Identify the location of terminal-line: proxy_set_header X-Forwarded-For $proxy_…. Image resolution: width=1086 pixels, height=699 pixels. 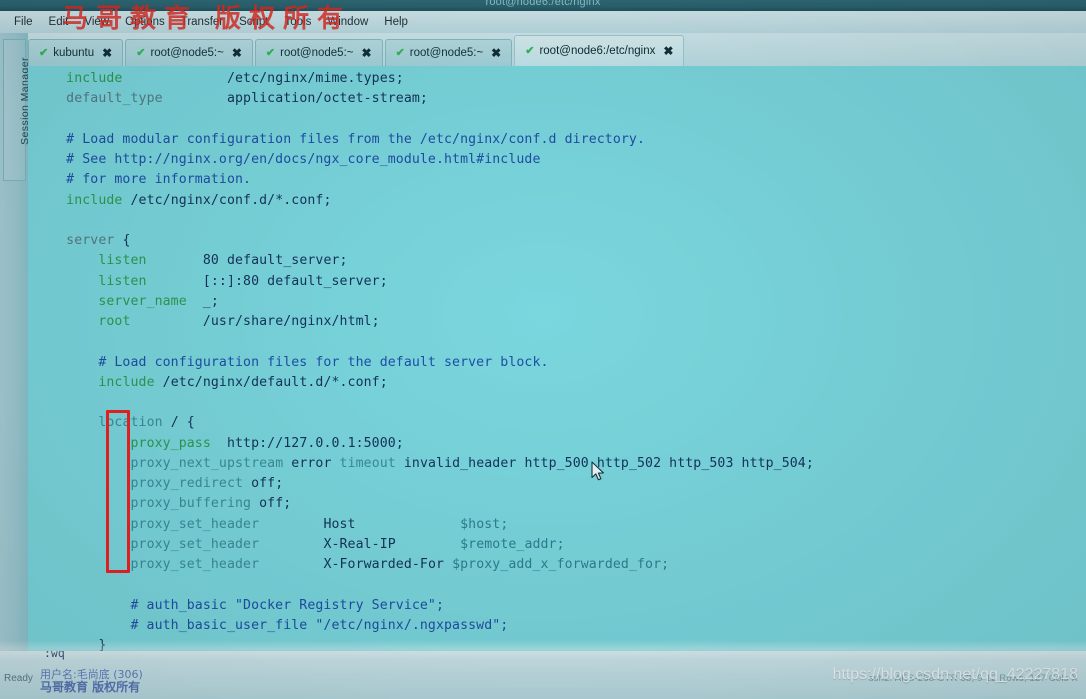
(560, 565).